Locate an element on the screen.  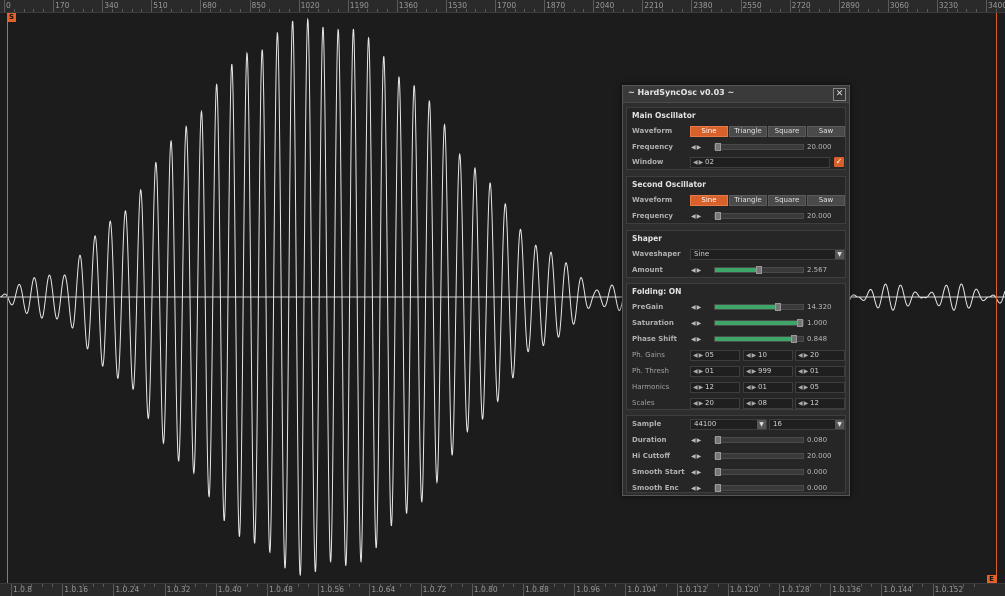
harmonics-arrows-1: ◀▶ is located at coordinates (698, 387).